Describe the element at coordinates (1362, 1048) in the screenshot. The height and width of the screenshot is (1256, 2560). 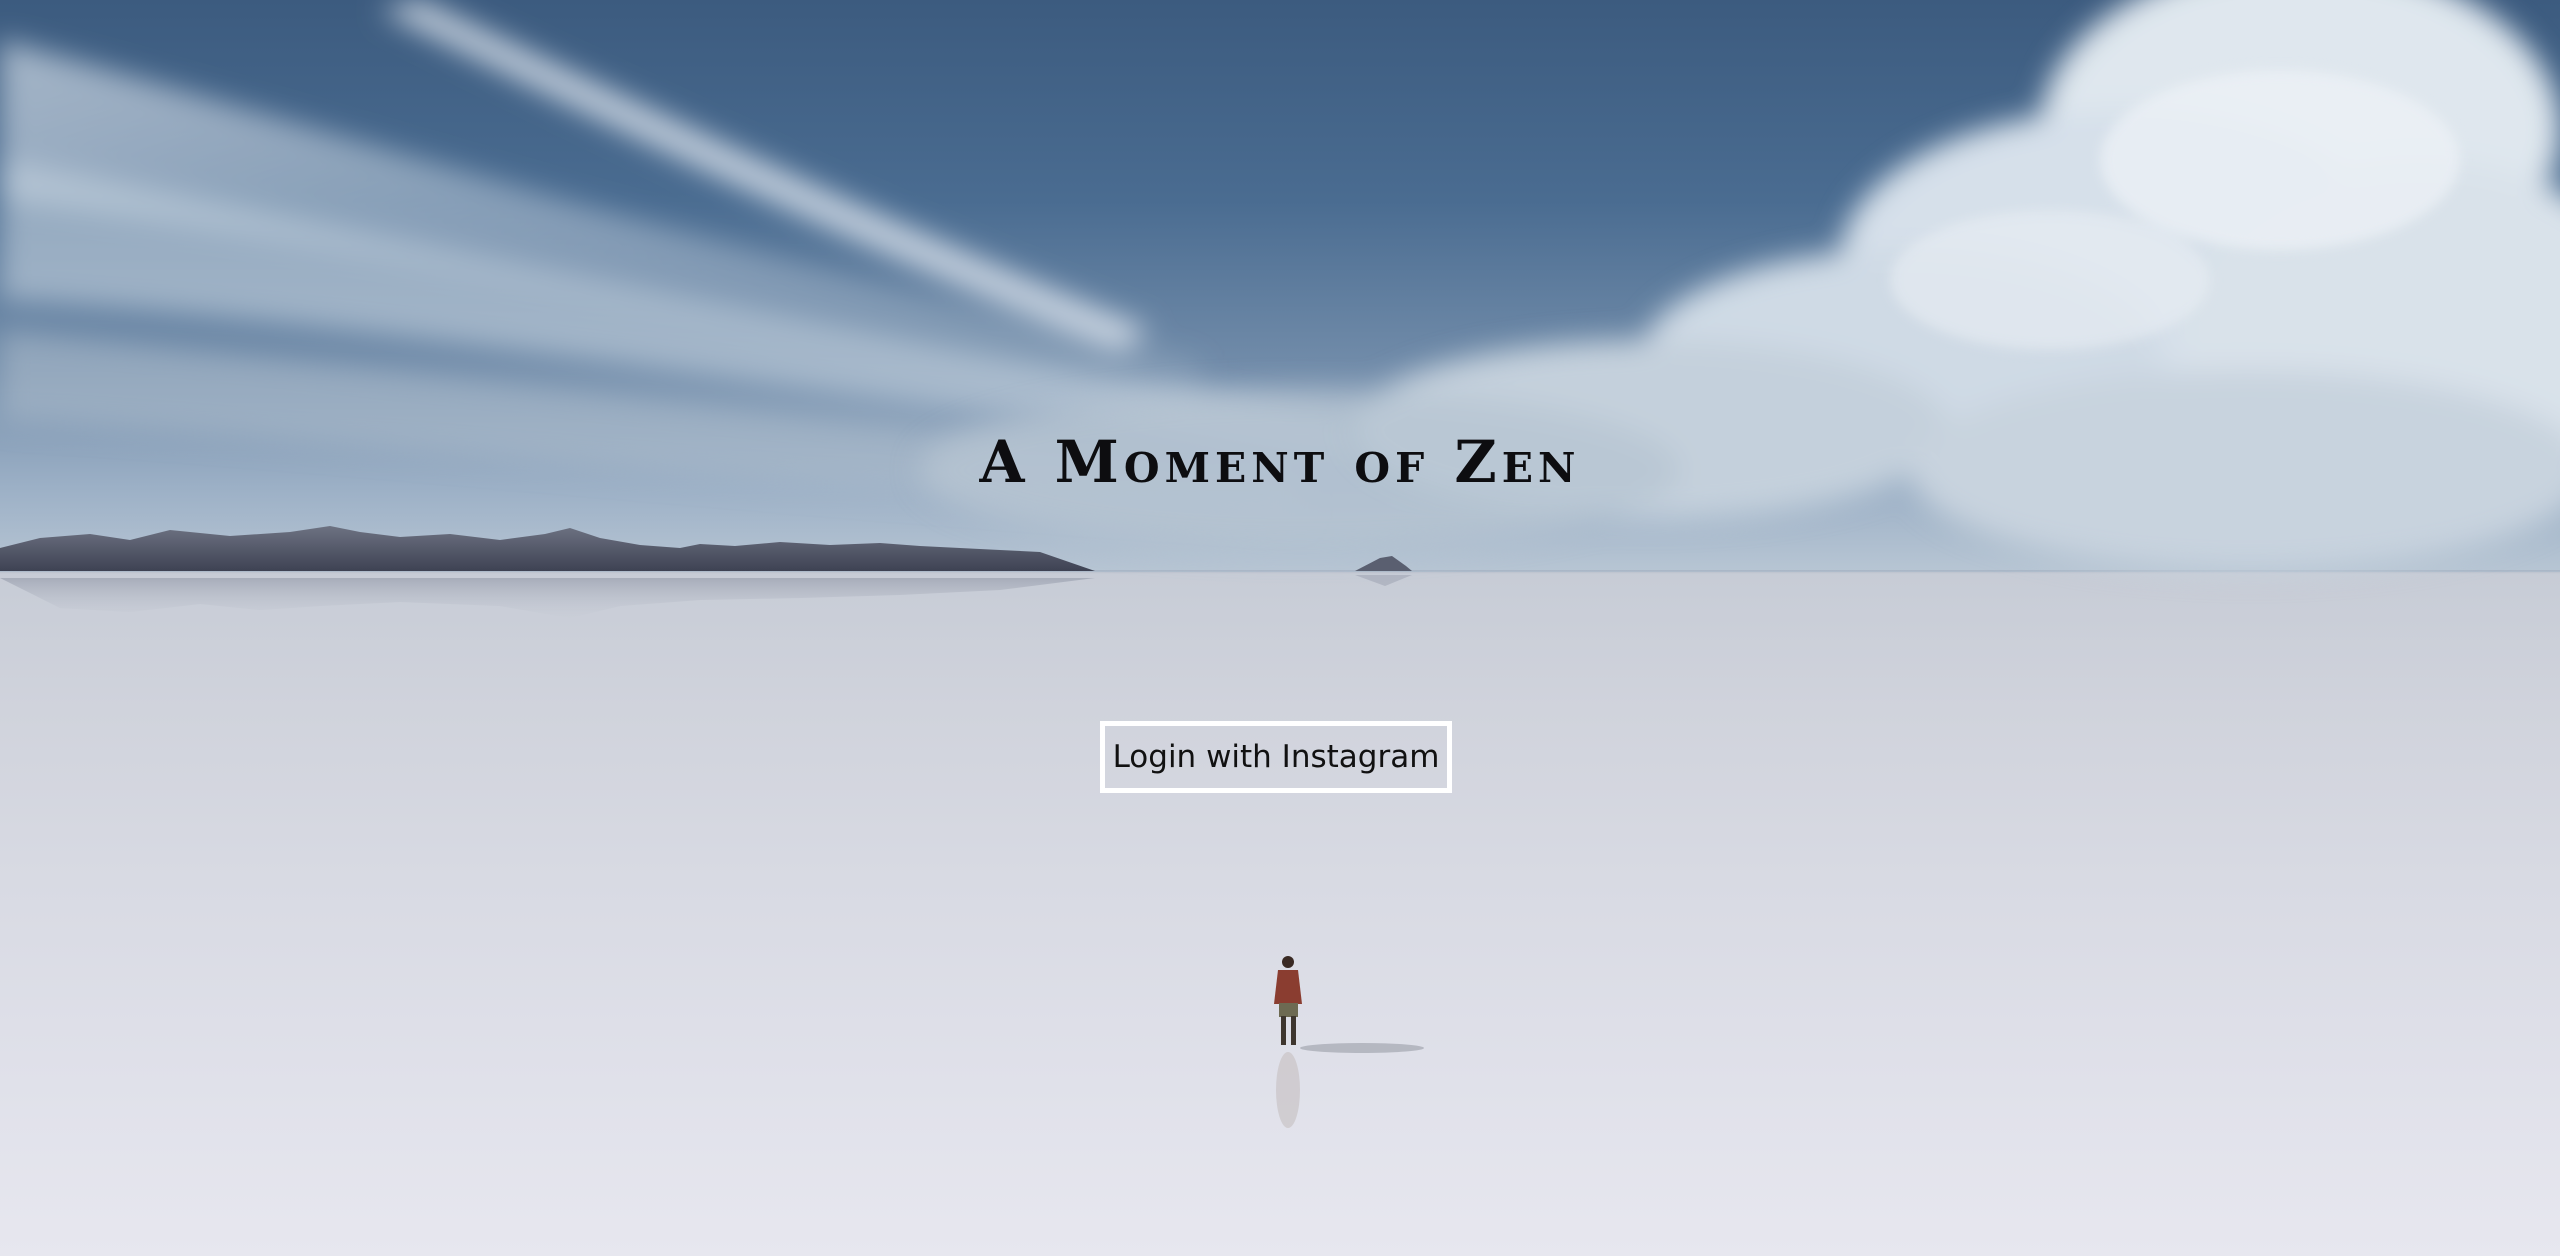
I see `walker-shadow` at that location.